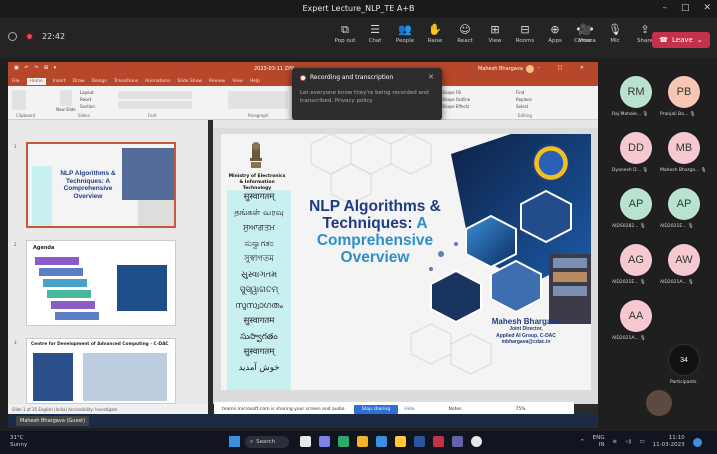  I want to click on font-selector, so click(155, 95).